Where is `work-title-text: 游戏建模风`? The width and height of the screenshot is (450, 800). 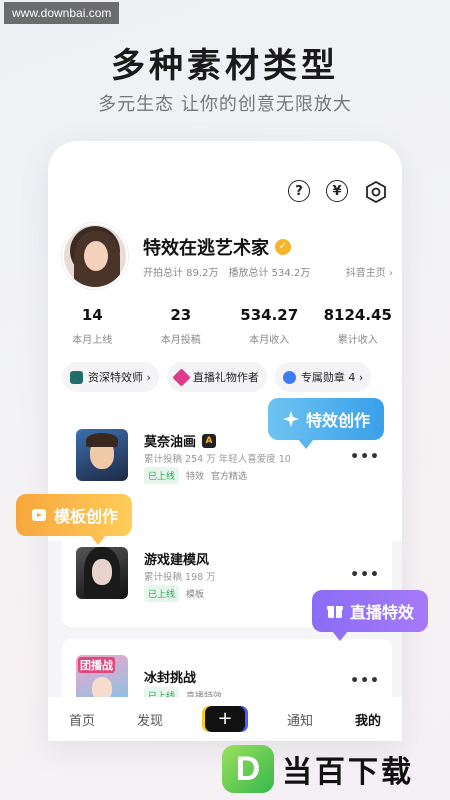 work-title-text: 游戏建模风 is located at coordinates (177, 560).